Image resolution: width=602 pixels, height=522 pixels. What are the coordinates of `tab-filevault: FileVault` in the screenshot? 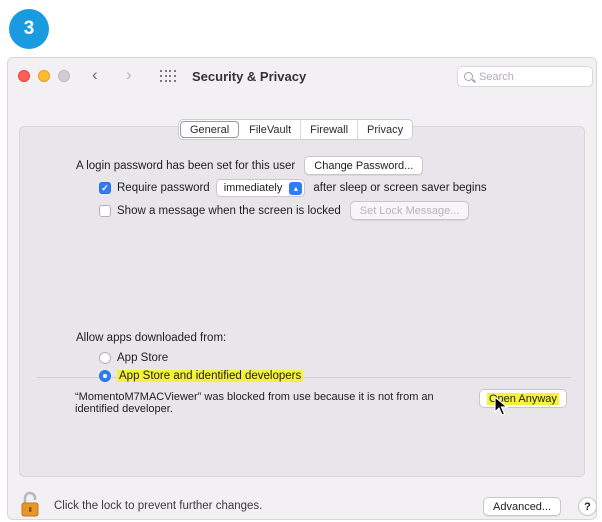 It's located at (271, 129).